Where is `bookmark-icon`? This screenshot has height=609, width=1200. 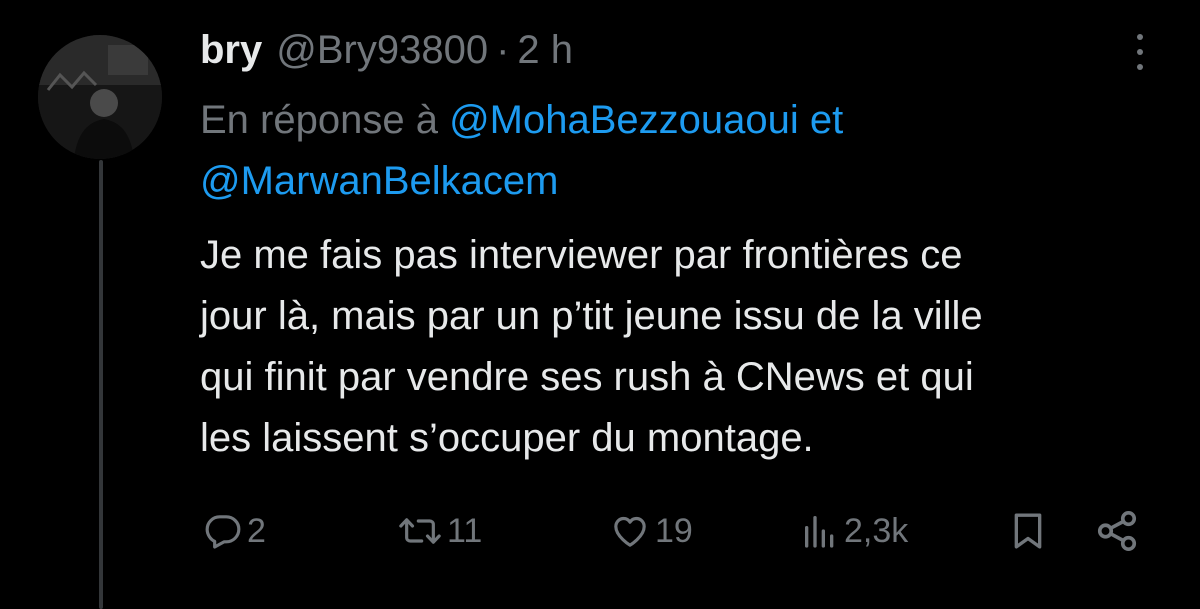
bookmark-icon is located at coordinates (1028, 531).